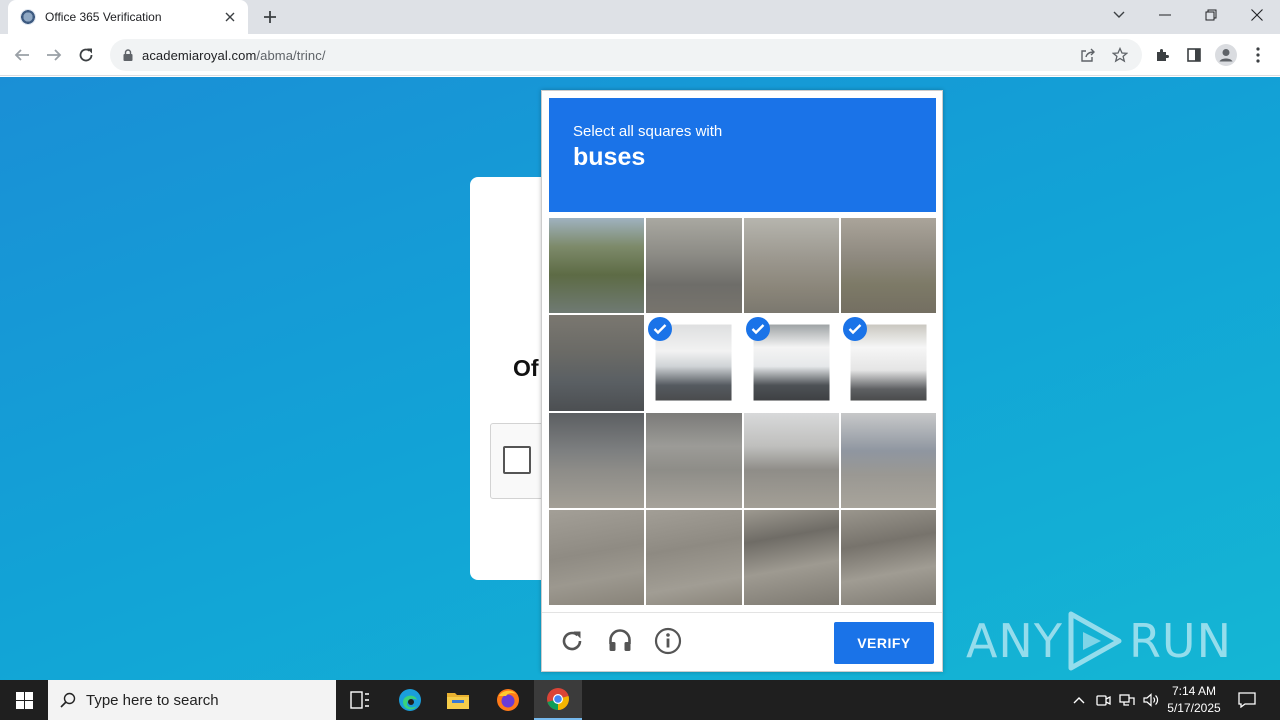  Describe the element at coordinates (1194, 700) in the screenshot. I see `taskbar-clock: 7:14 AM 5/17/2025` at that location.